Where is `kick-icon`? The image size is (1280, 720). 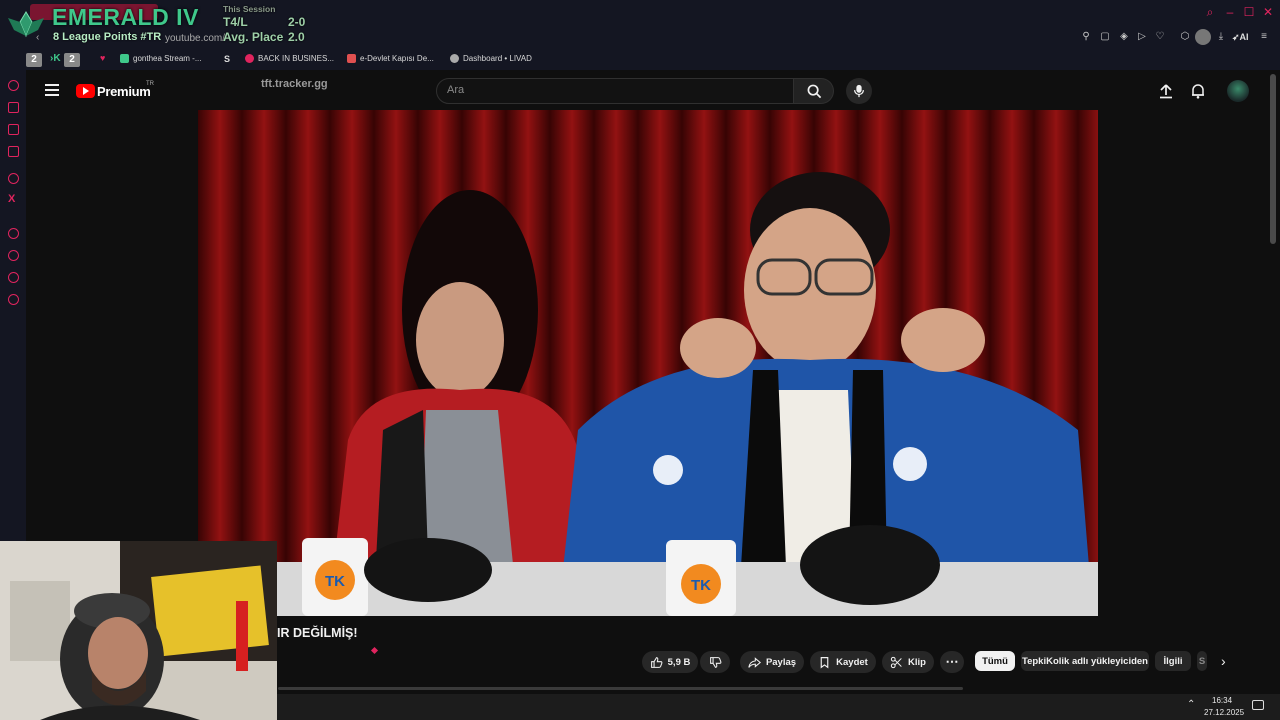
kick-icon is located at coordinates (124, 58).